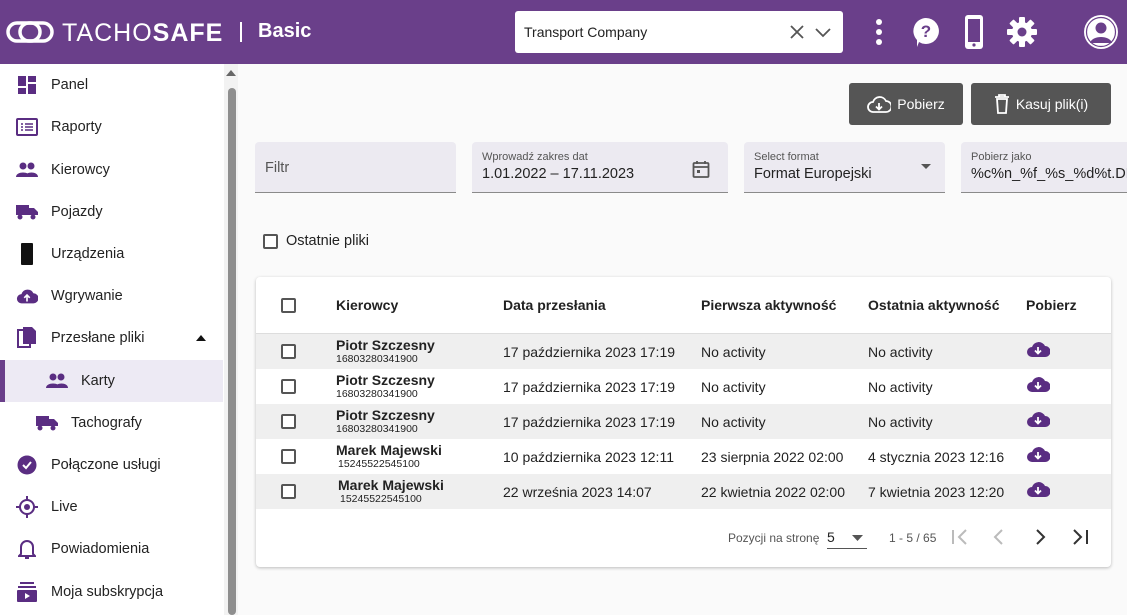  Describe the element at coordinates (231, 73) in the screenshot. I see `scroll-up-arrow-icon` at that location.